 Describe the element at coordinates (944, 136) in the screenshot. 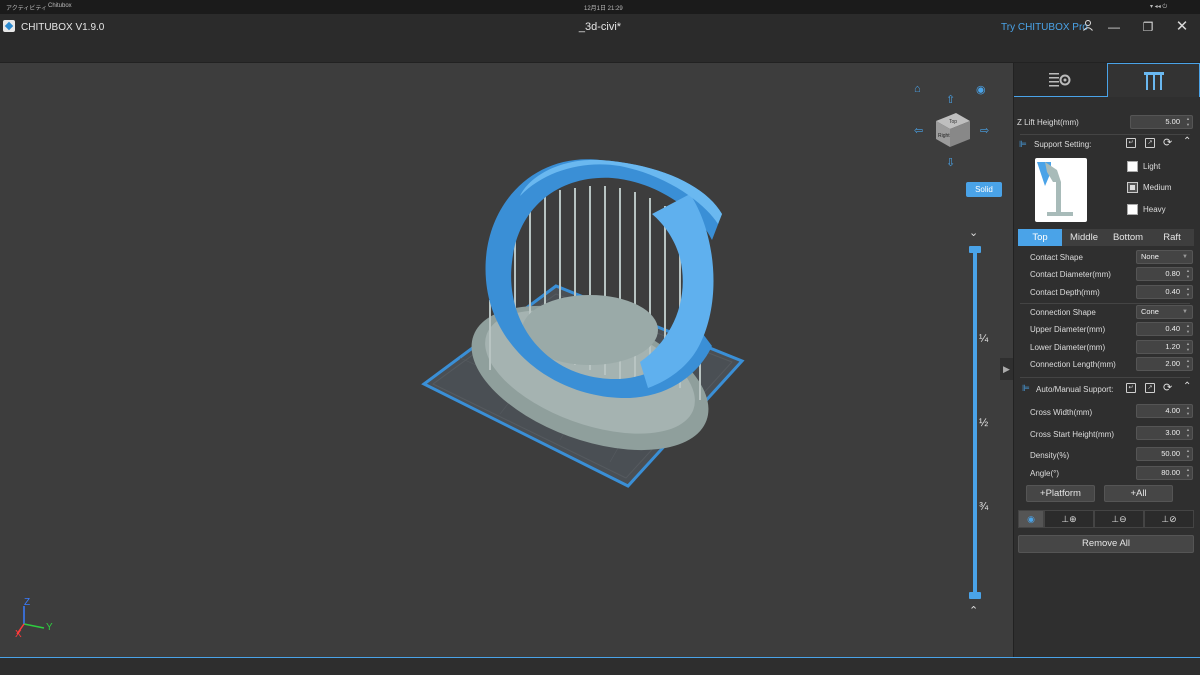

I see `cube-front-label: Right` at that location.